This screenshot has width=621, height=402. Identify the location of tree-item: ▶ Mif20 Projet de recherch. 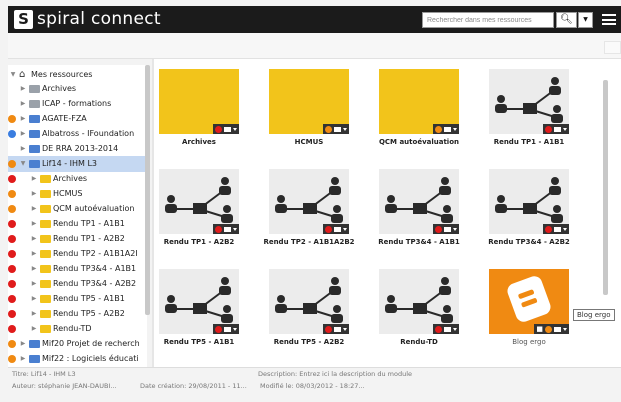
(76, 344).